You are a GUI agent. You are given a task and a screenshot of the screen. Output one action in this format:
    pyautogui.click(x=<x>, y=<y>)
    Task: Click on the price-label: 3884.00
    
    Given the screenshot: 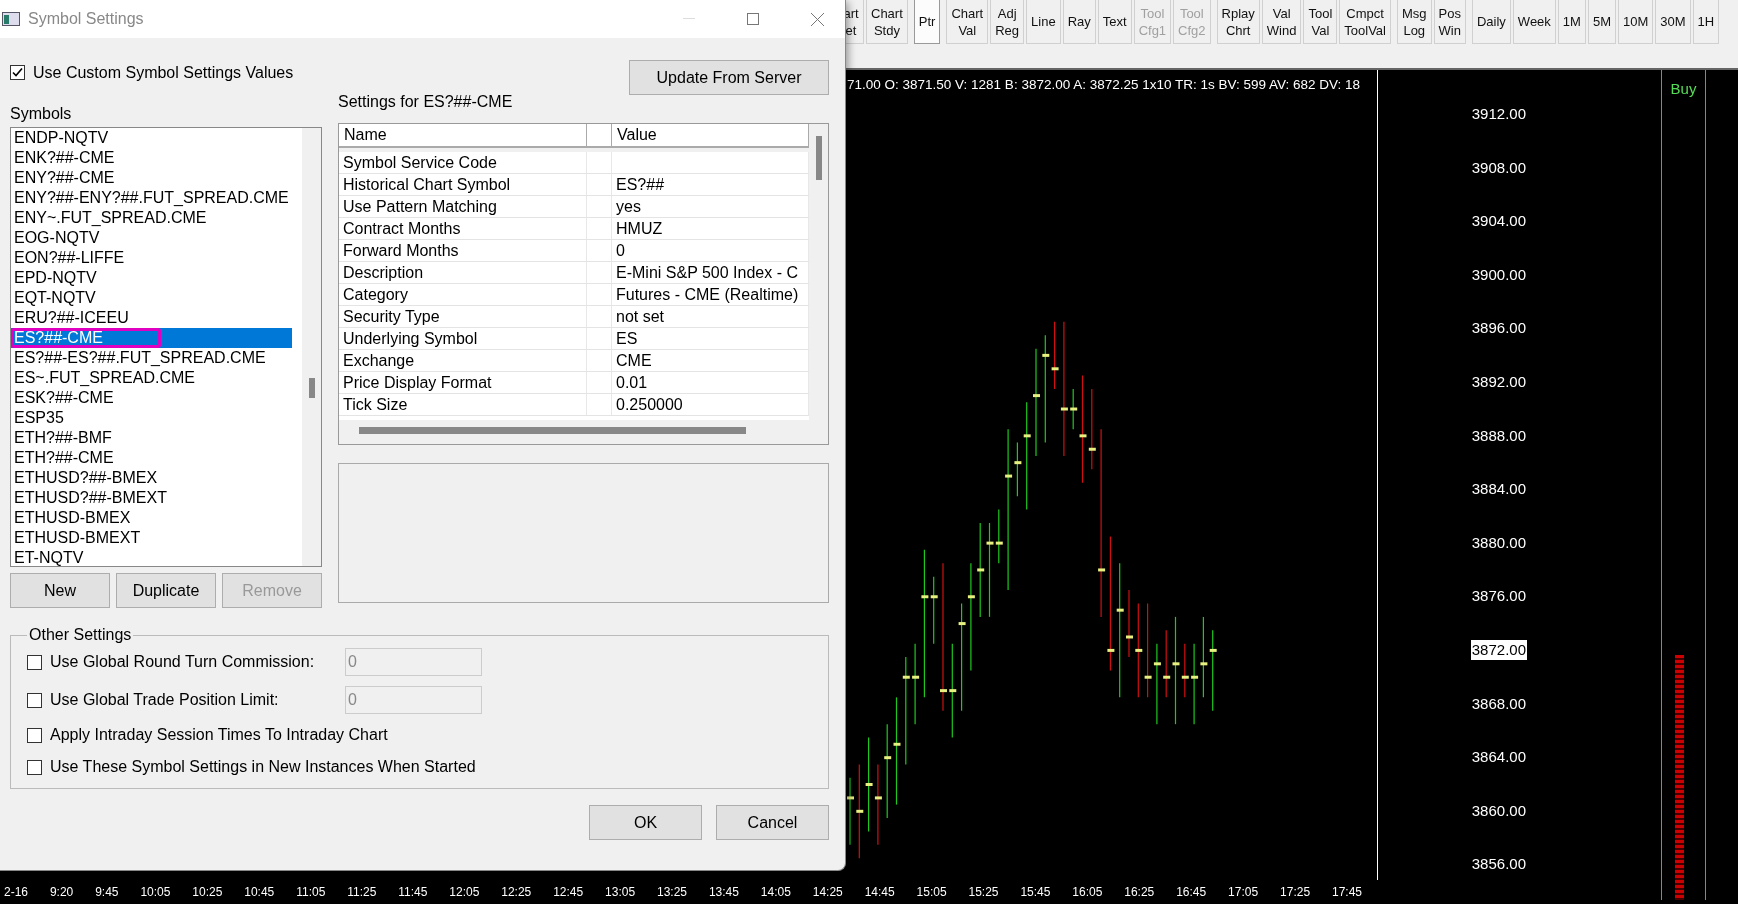 What is the action you would take?
    pyautogui.click(x=1498, y=489)
    